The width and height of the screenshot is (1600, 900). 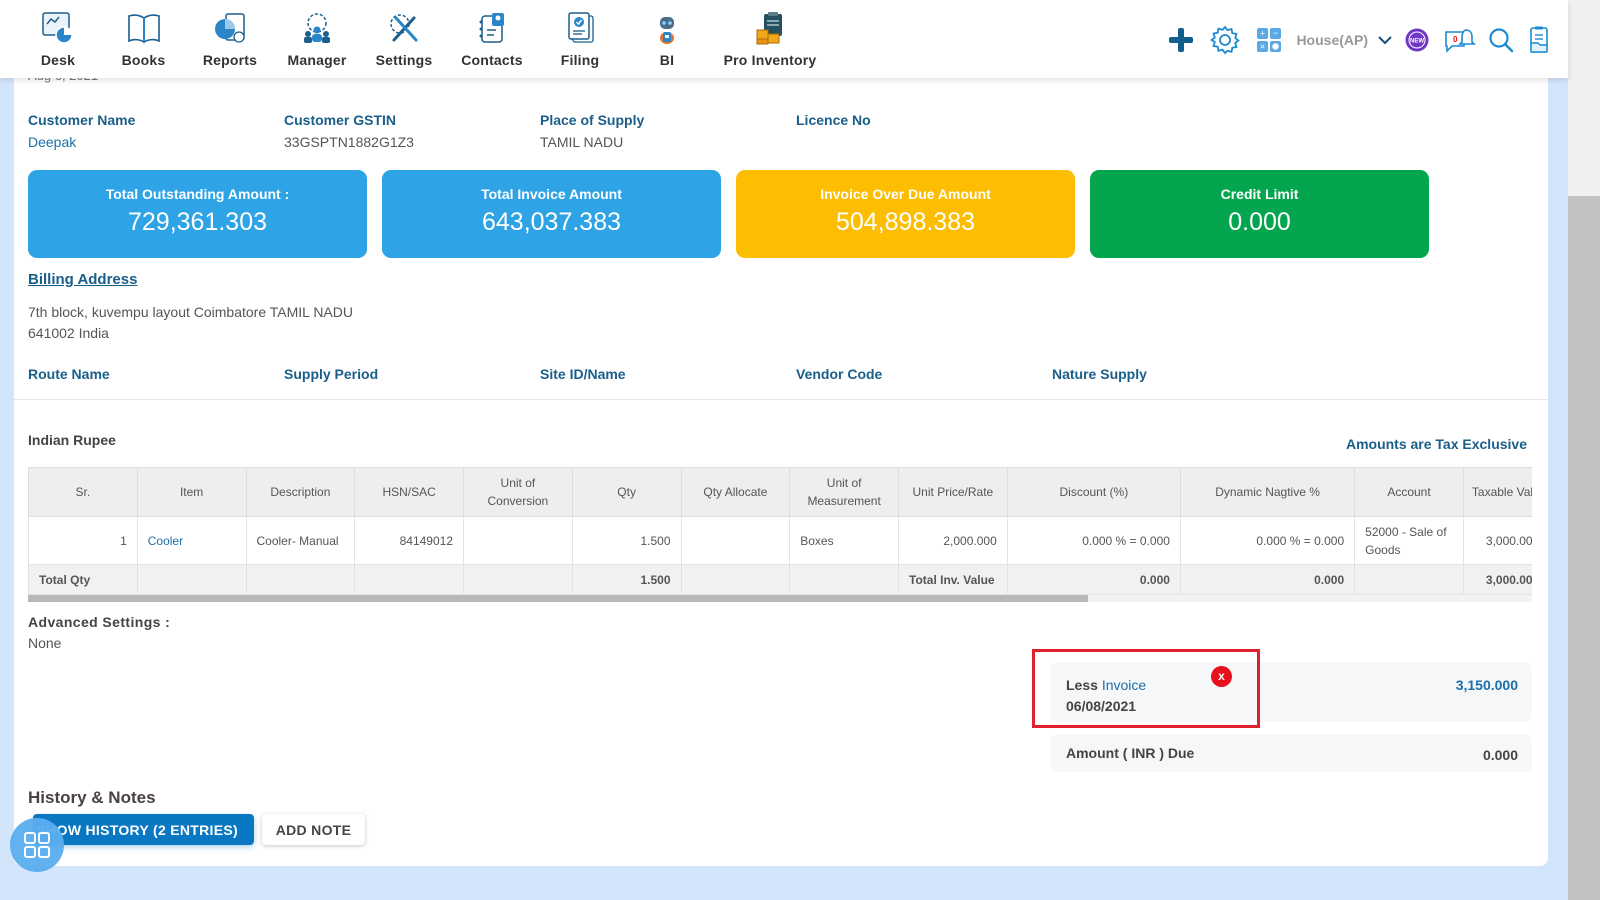 I want to click on add-note-button: ADD NOTE, so click(x=313, y=829).